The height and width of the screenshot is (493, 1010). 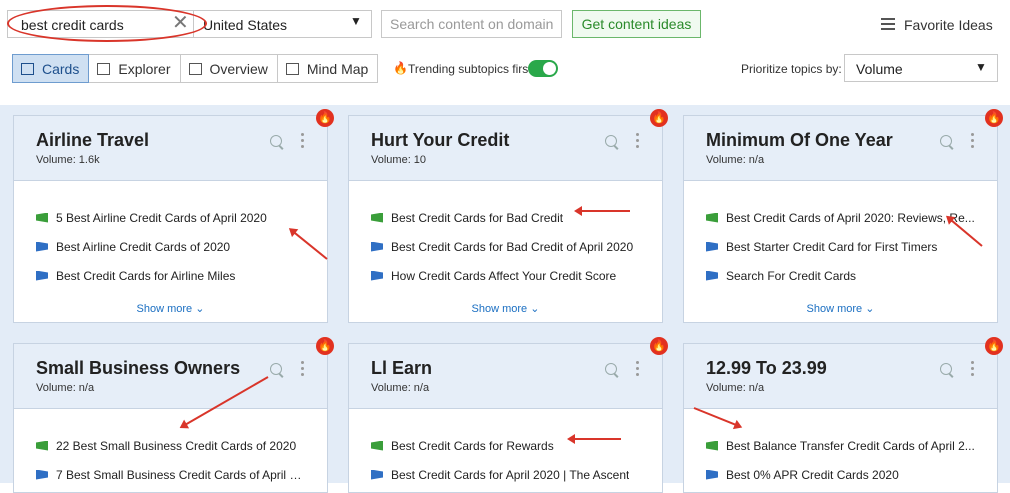 I want to click on card-header: Airline Travel Volume: 1.6k, so click(x=170, y=148).